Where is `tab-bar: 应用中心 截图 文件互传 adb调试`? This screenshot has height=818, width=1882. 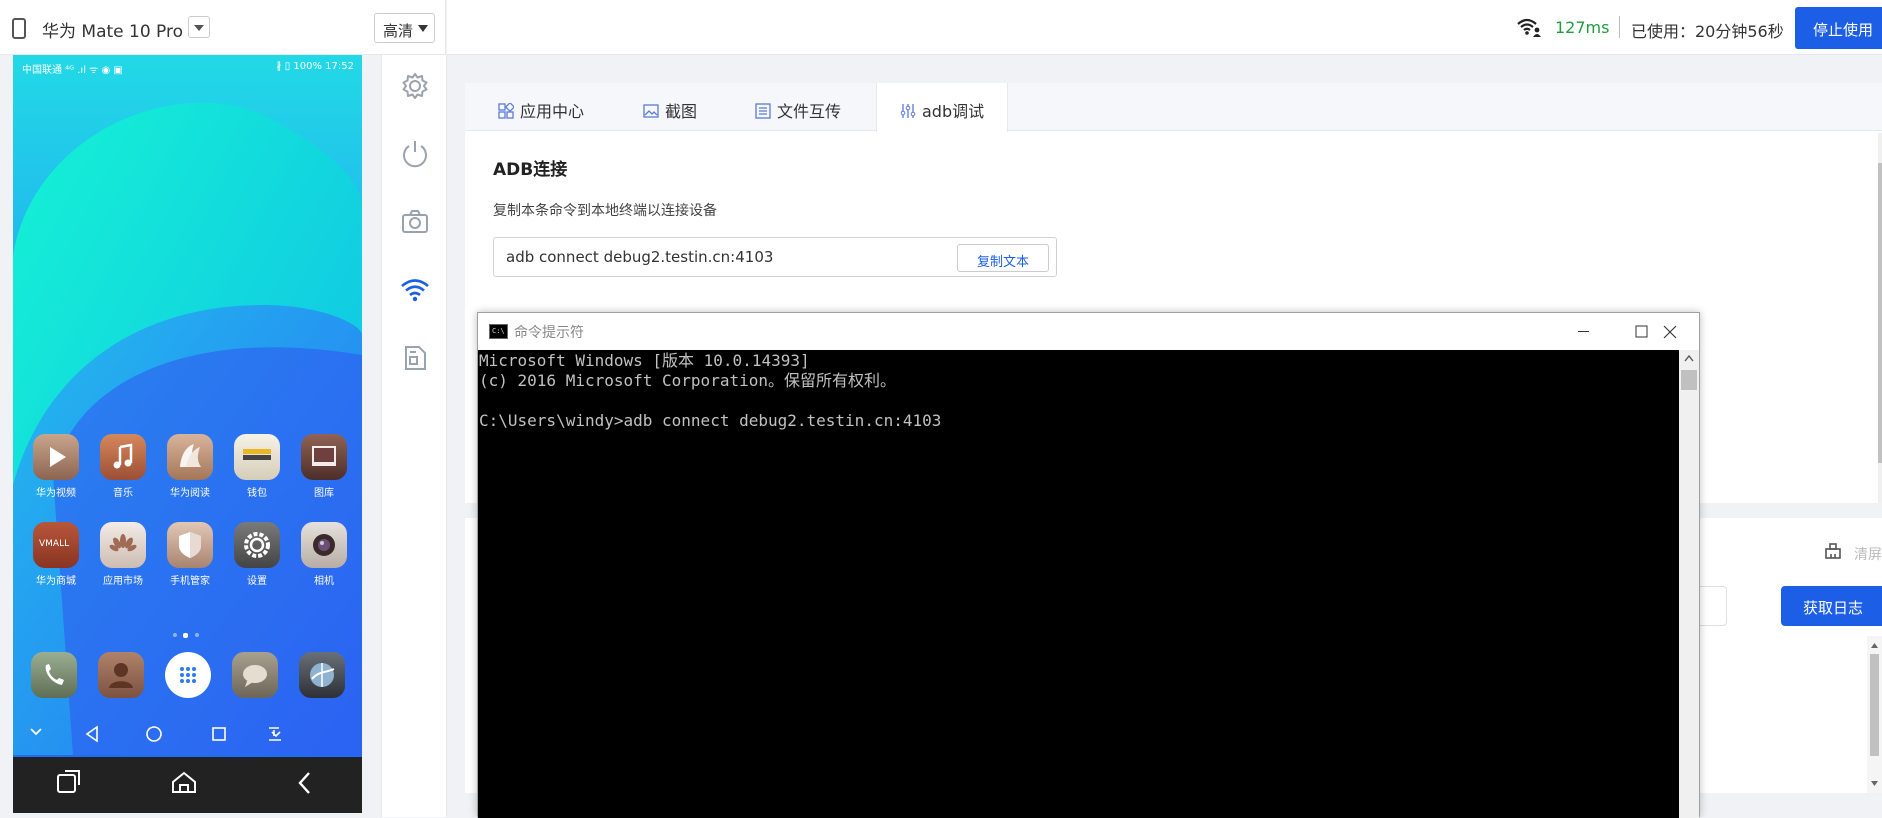 tab-bar: 应用中心 截图 文件互传 adb调试 is located at coordinates (1173, 107).